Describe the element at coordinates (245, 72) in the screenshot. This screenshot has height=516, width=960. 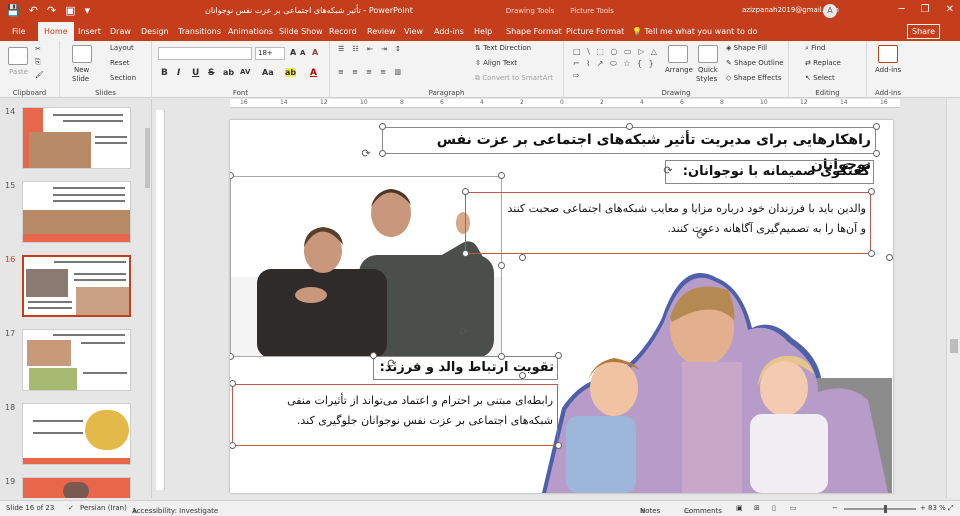
I see `character-spacing-button: AV` at that location.